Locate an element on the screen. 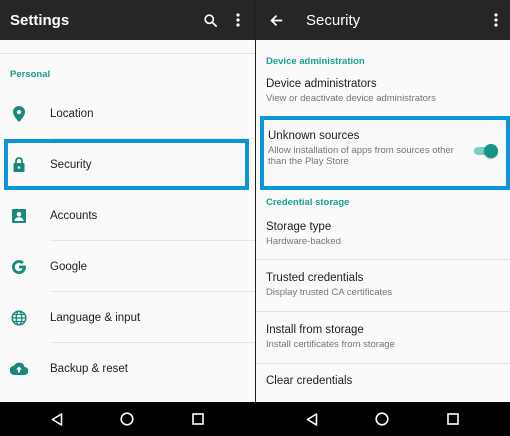  settings-item-label: Backup & reset is located at coordinates (89, 368).